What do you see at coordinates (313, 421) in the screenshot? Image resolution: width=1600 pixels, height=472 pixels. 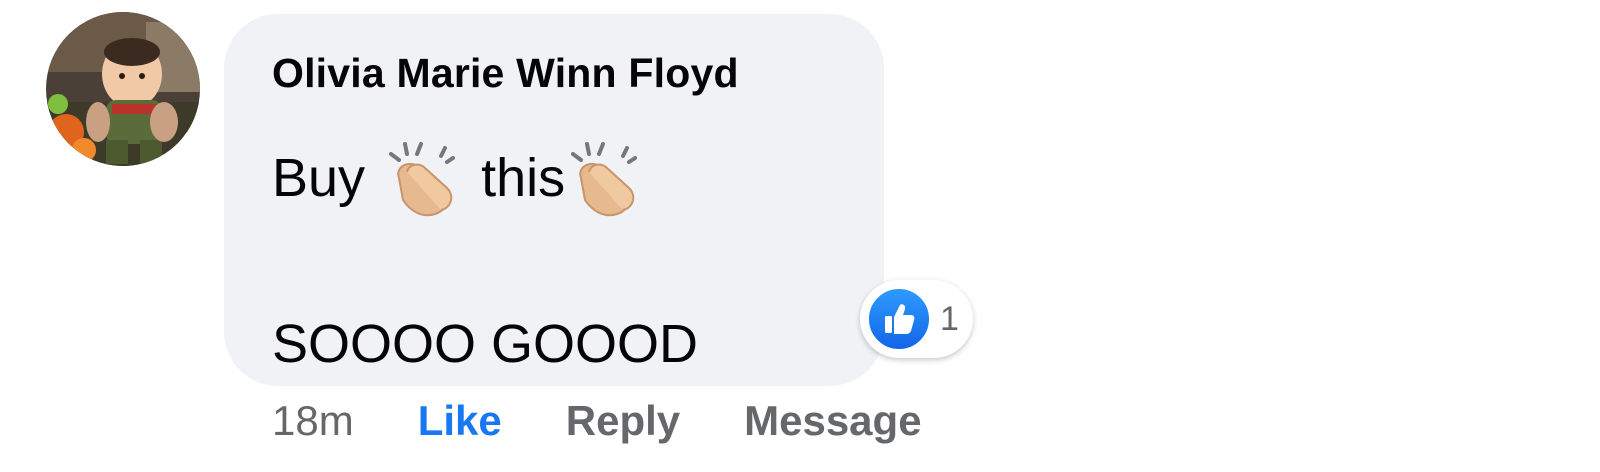 I see `comment-timestamp: 18m` at bounding box center [313, 421].